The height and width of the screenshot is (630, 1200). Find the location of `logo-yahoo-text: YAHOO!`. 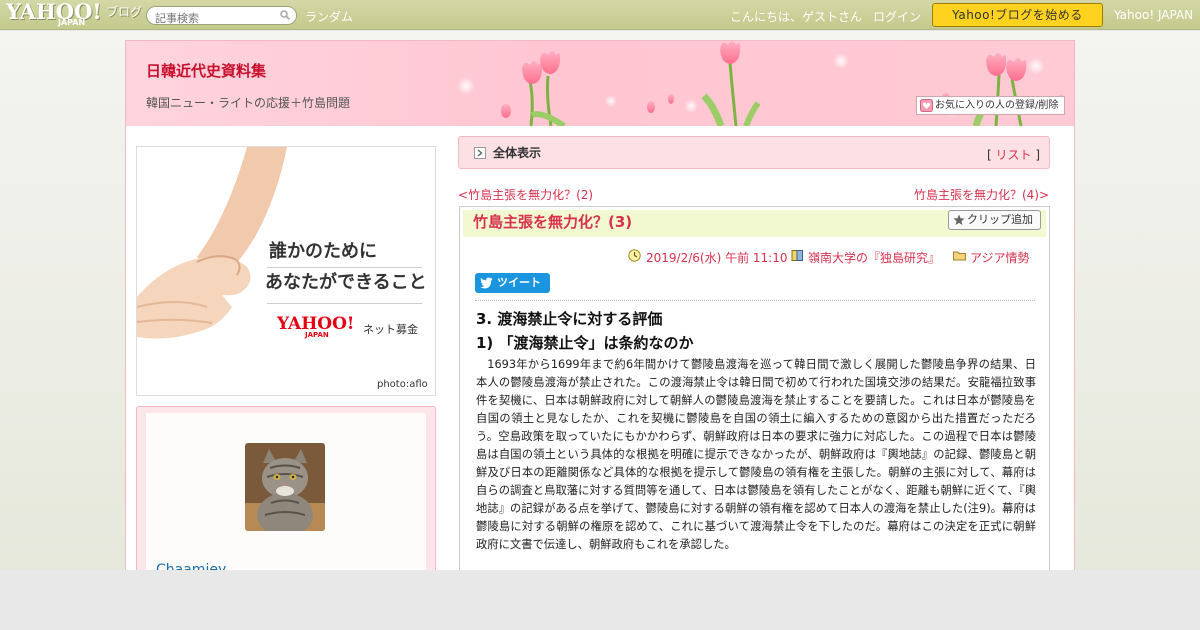

logo-yahoo-text: YAHOO! is located at coordinates (54, 12).